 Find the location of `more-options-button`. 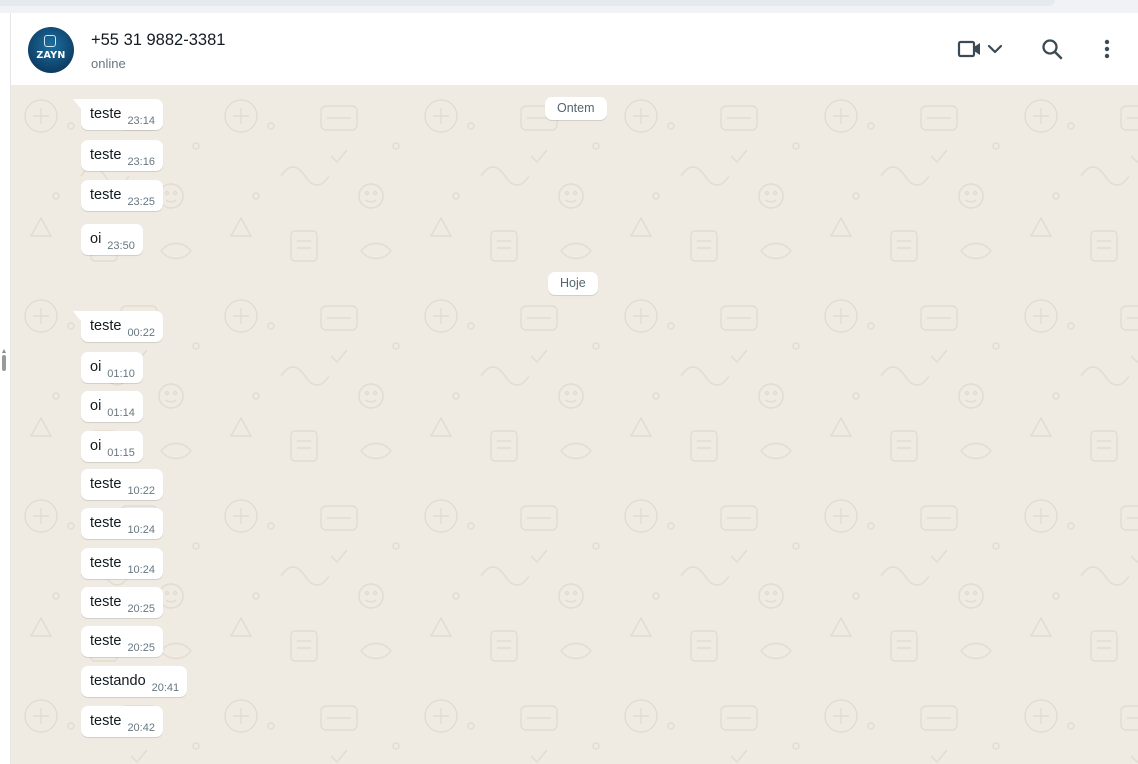

more-options-button is located at coordinates (1107, 49).